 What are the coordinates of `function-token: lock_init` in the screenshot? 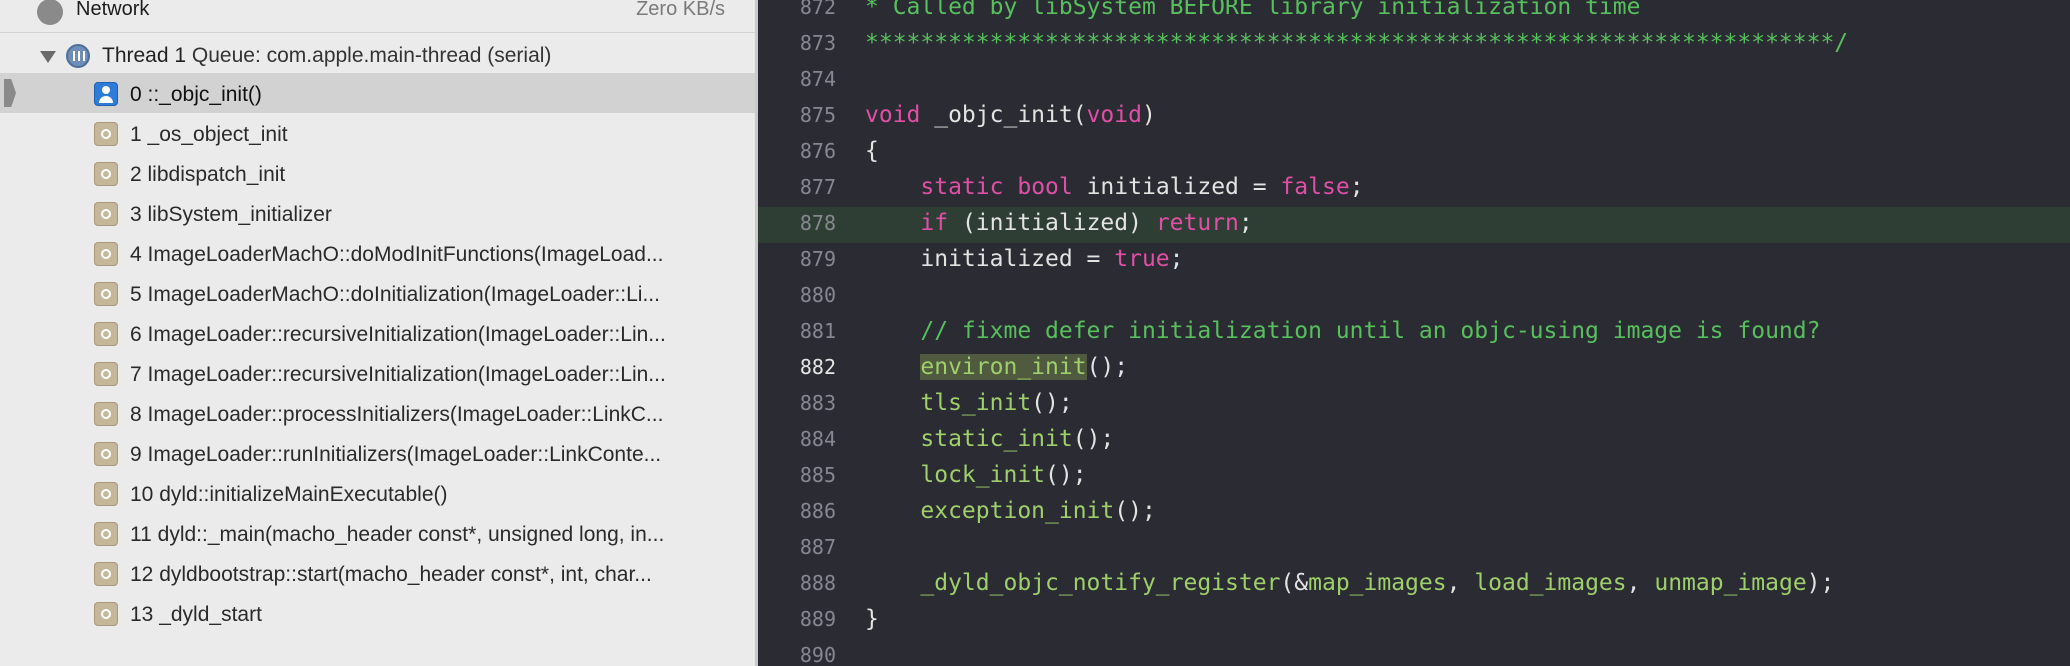 It's located at (983, 475).